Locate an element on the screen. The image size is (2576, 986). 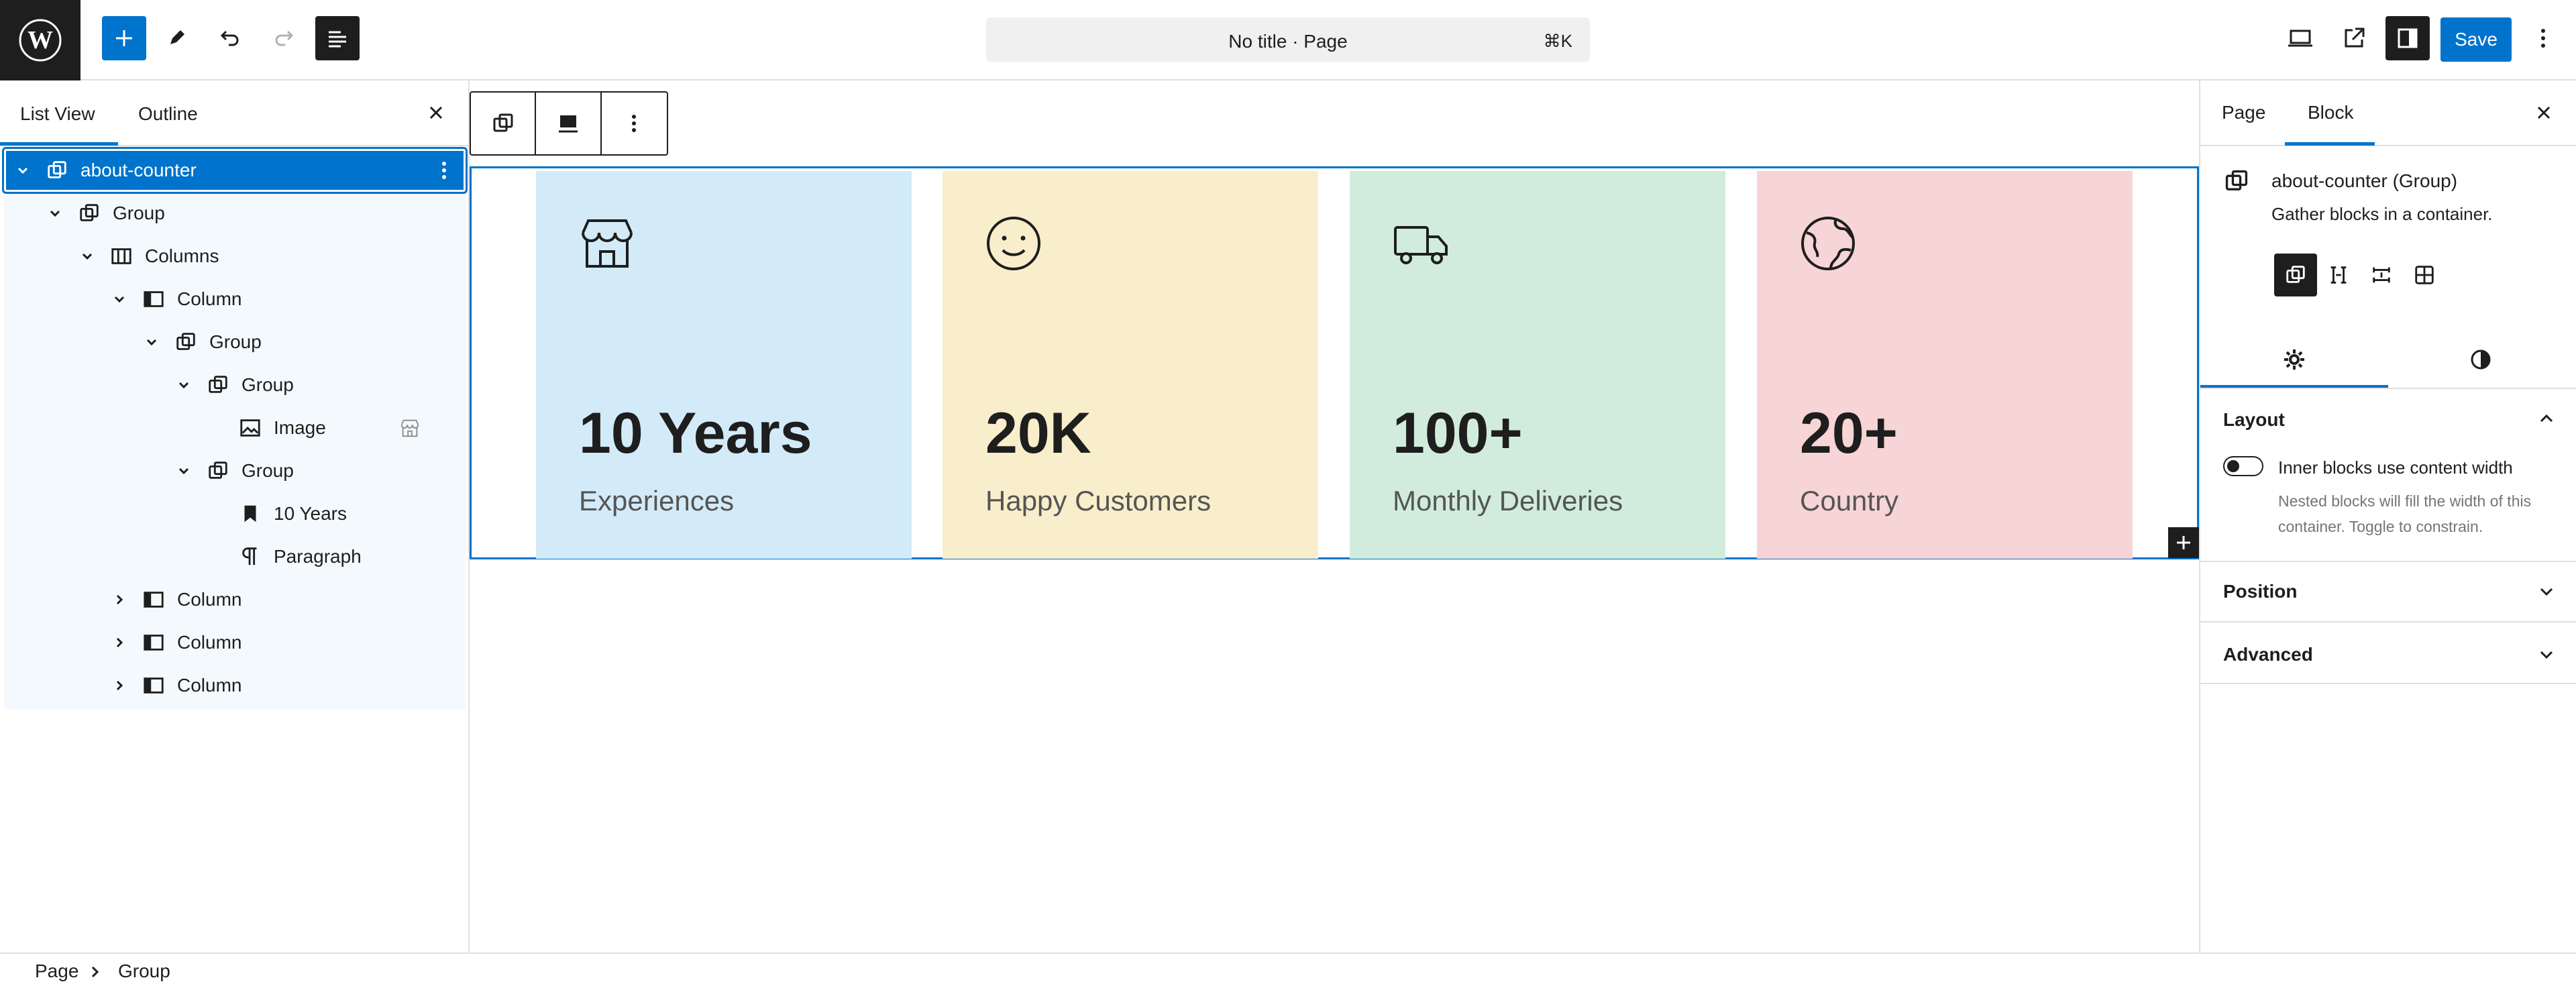
view-page-button is located at coordinates (2354, 38).